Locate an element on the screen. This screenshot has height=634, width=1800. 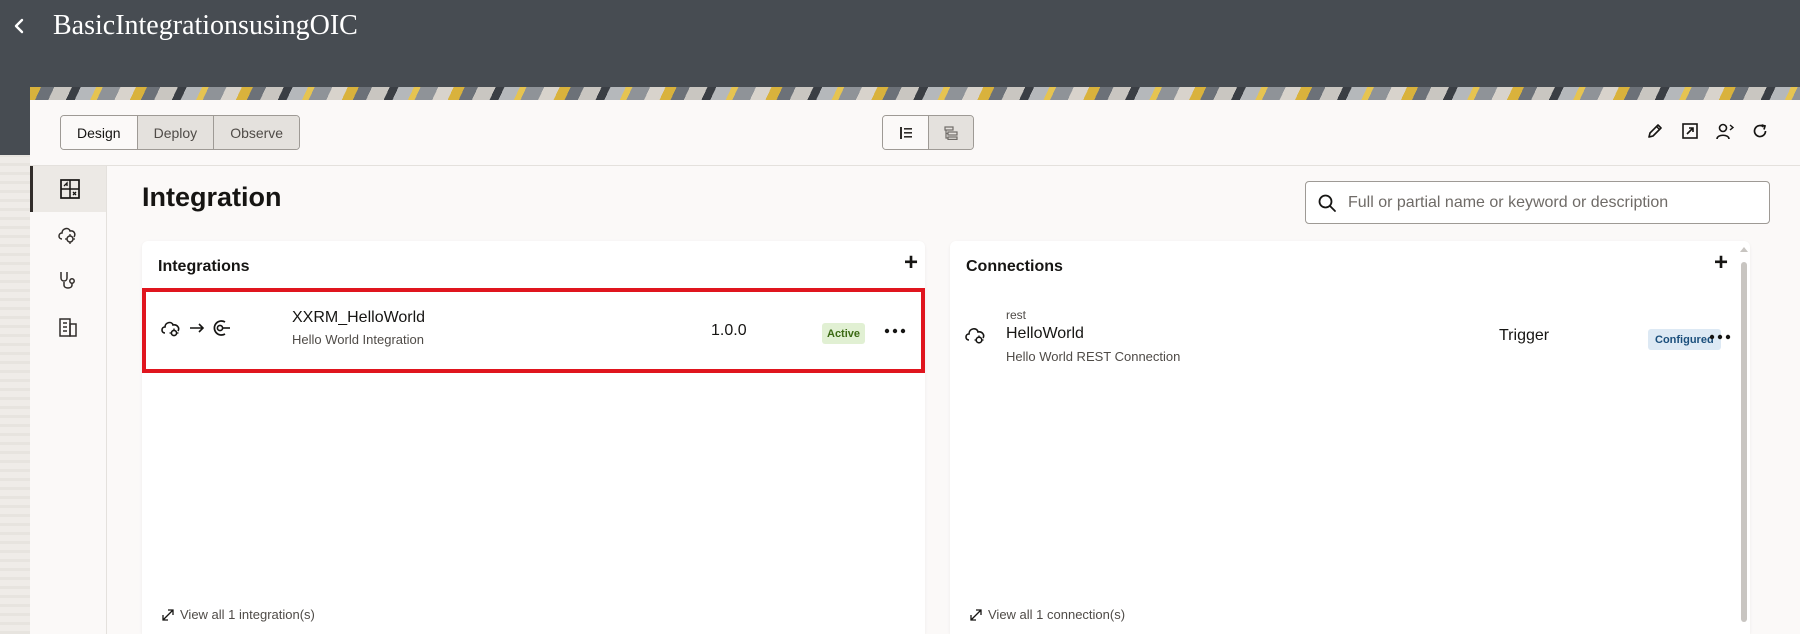
mode-tabs: Design Deploy Observe is located at coordinates (180, 132).